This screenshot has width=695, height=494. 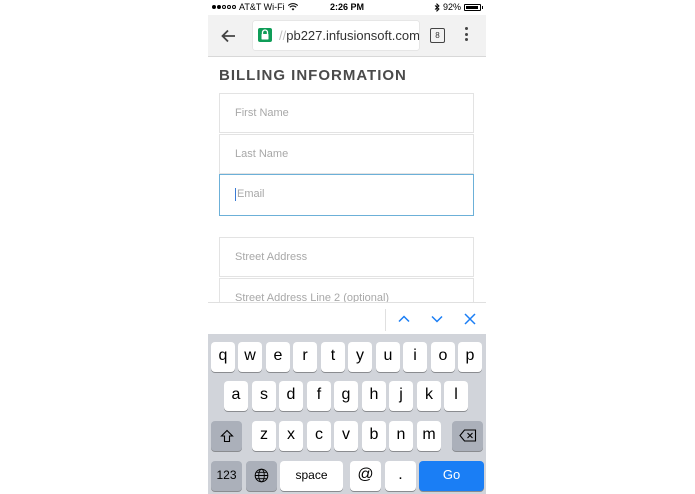 What do you see at coordinates (305, 357) in the screenshot?
I see `key-r: r` at bounding box center [305, 357].